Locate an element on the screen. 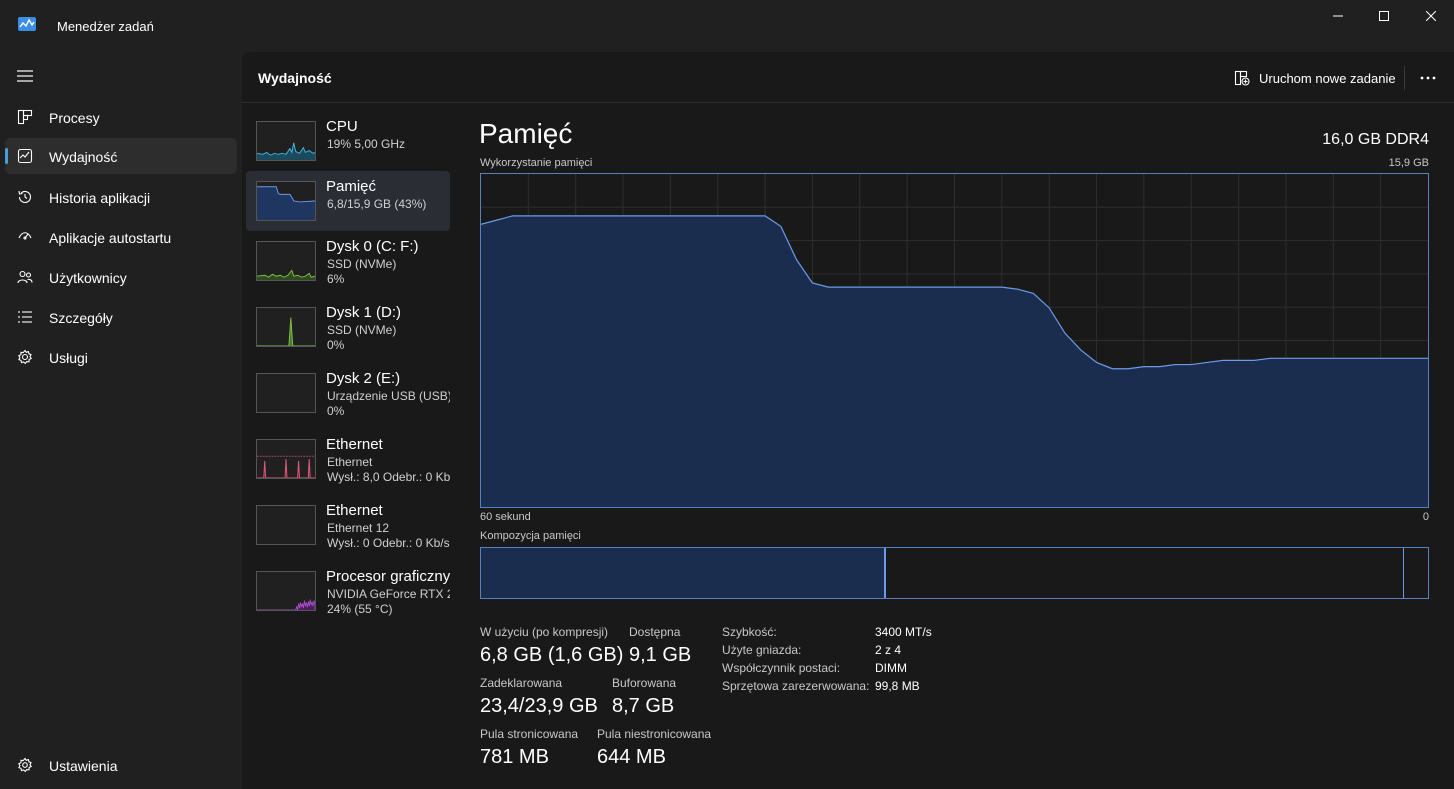 The width and height of the screenshot is (1454, 789). hardware-reserved-label: Sprzętowa zarezerwowana: is located at coordinates (796, 686).